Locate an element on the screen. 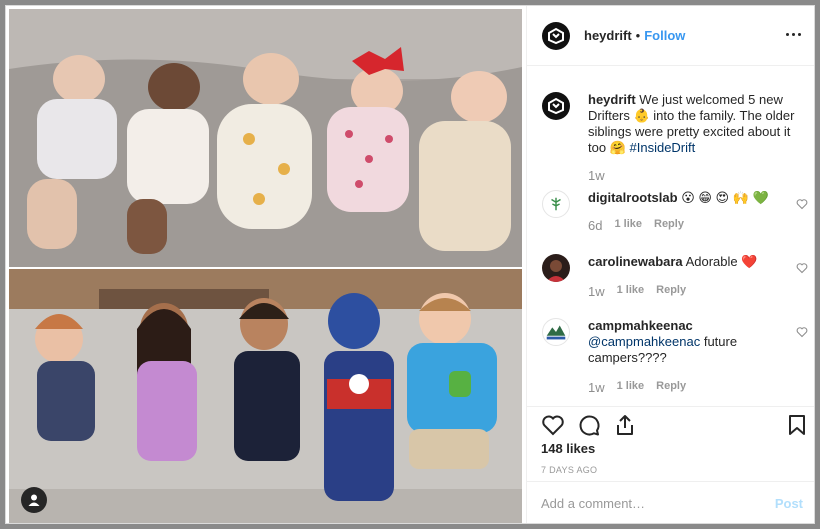 The image size is (820, 529). follow-button: Follow is located at coordinates (664, 35).